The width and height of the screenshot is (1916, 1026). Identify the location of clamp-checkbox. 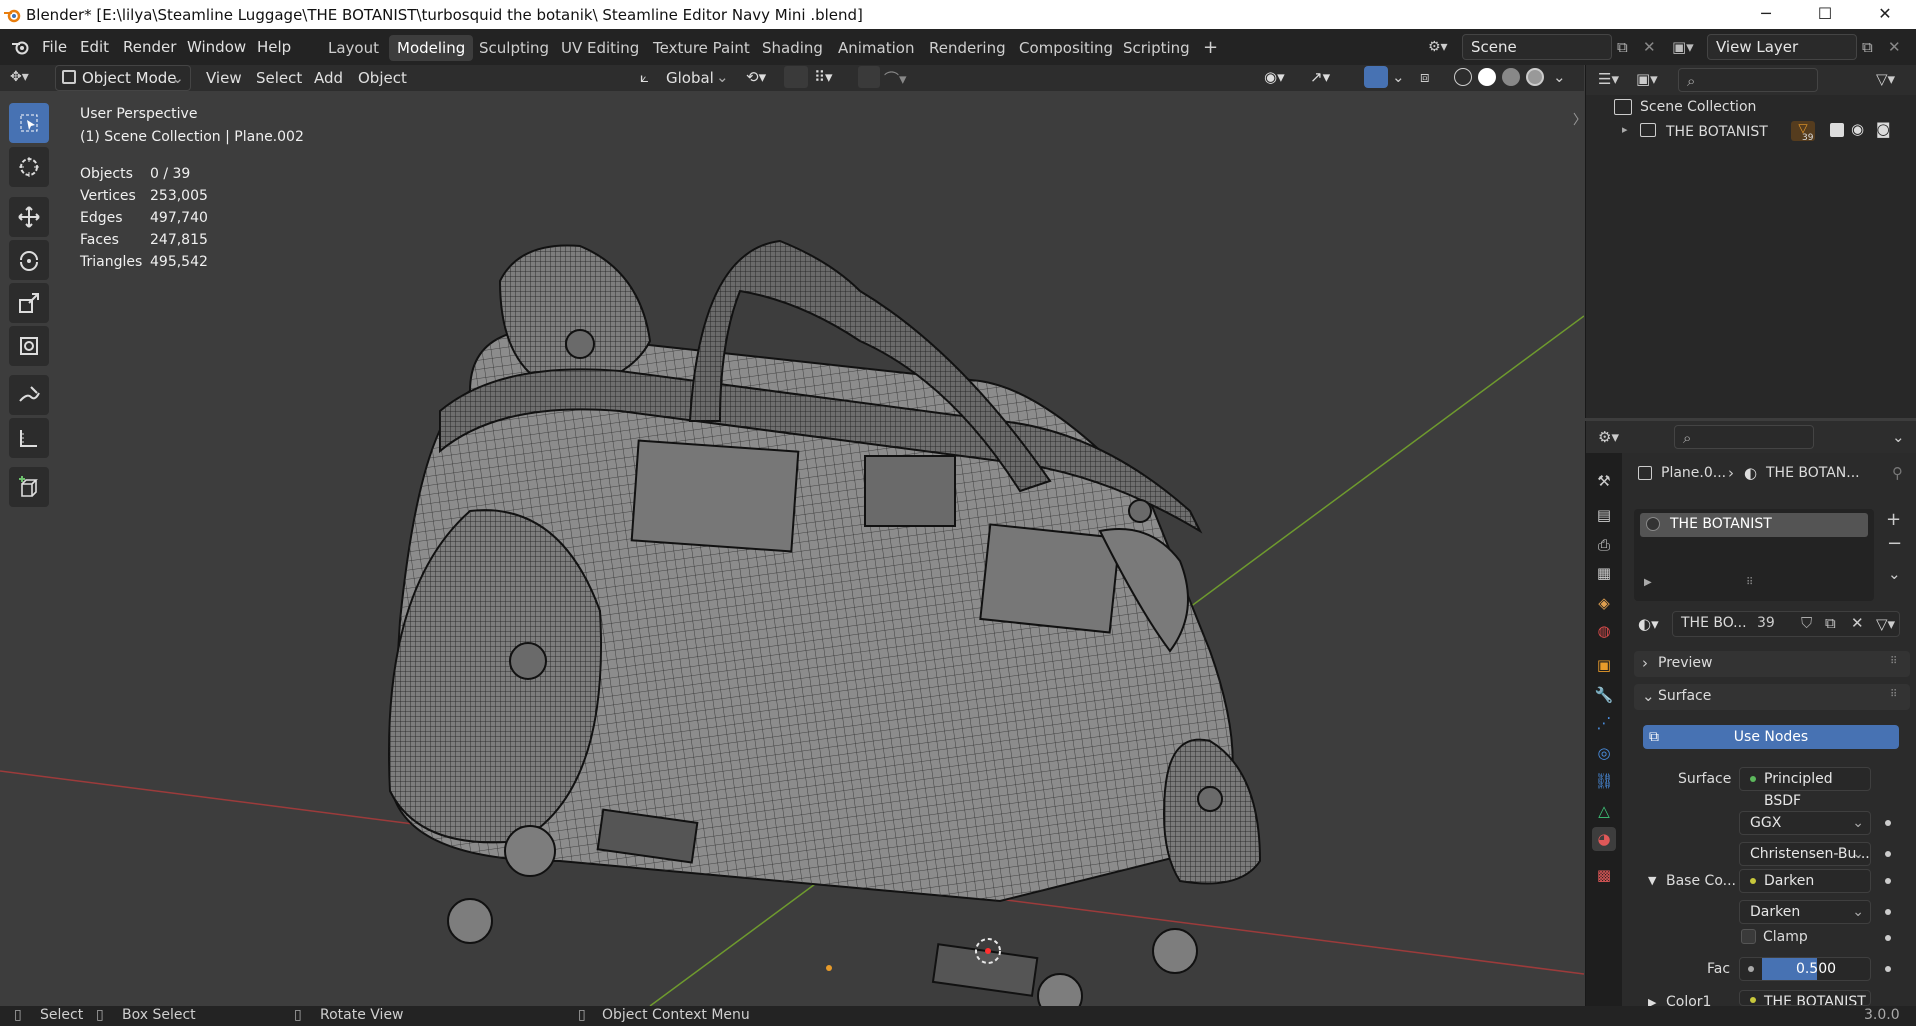
(1748, 936).